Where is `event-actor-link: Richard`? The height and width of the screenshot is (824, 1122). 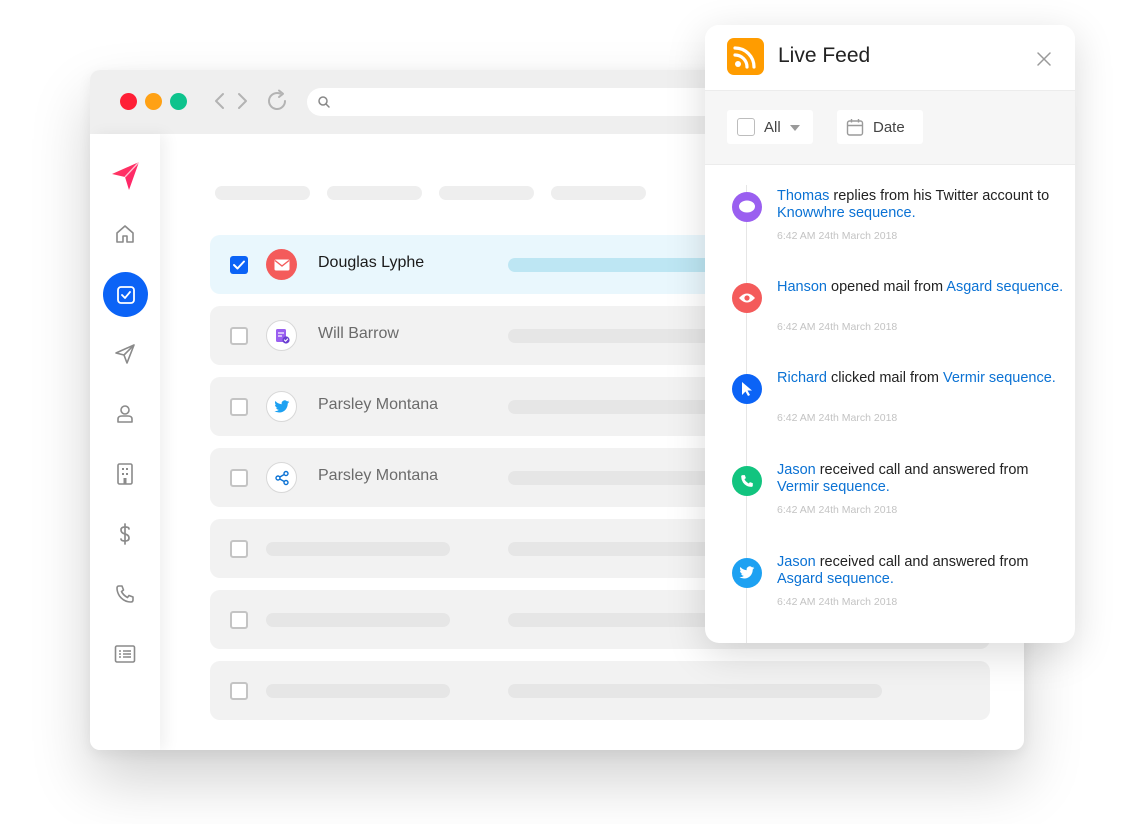 event-actor-link: Richard is located at coordinates (802, 378).